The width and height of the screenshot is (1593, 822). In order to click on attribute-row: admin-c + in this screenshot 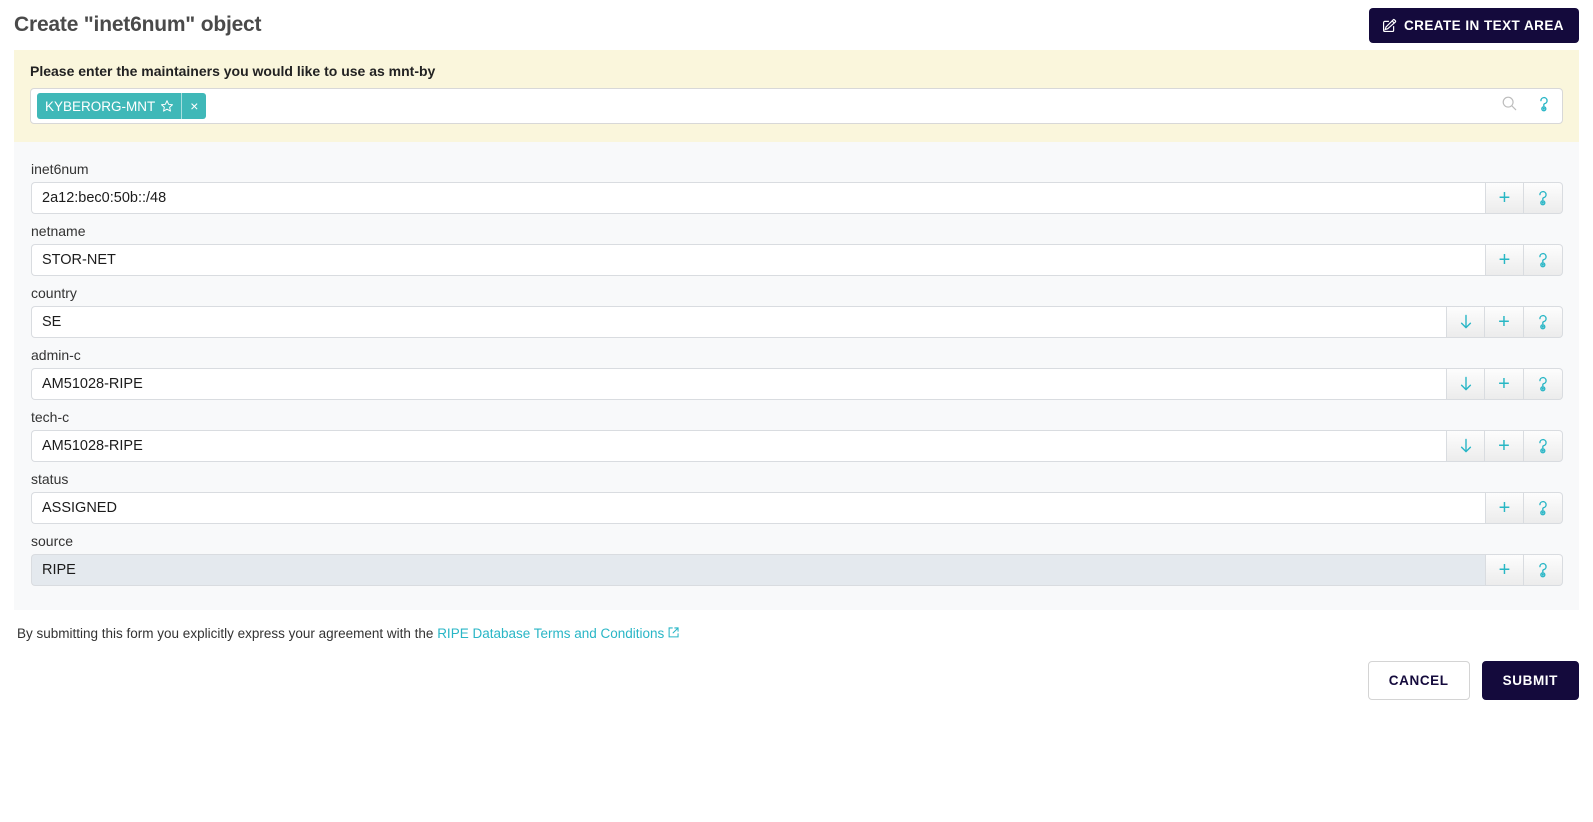, I will do `click(796, 369)`.